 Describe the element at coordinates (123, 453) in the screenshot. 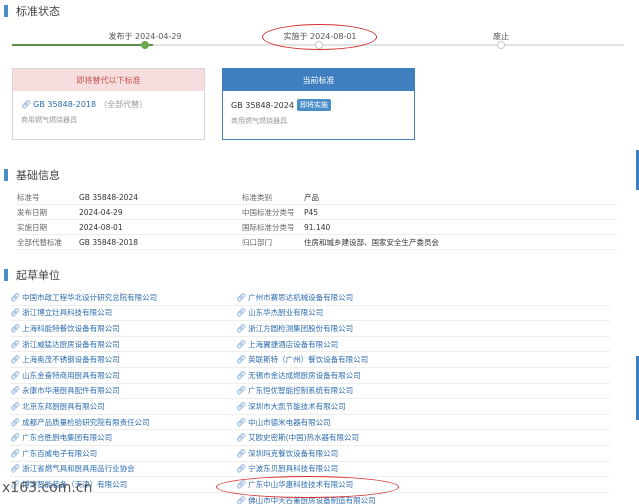

I see `drafter-item: 🔗︎ 广东百威电子有限公司` at that location.